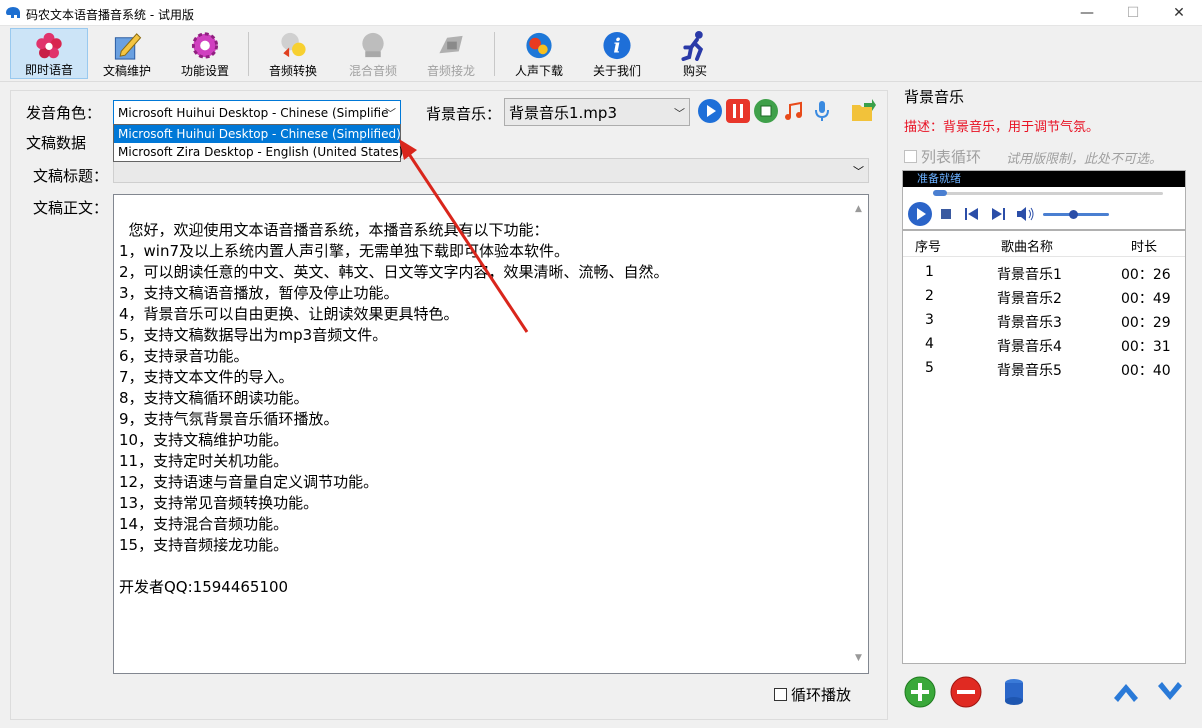 This screenshot has height=728, width=1202. I want to click on audio-convert-icon, so click(293, 45).